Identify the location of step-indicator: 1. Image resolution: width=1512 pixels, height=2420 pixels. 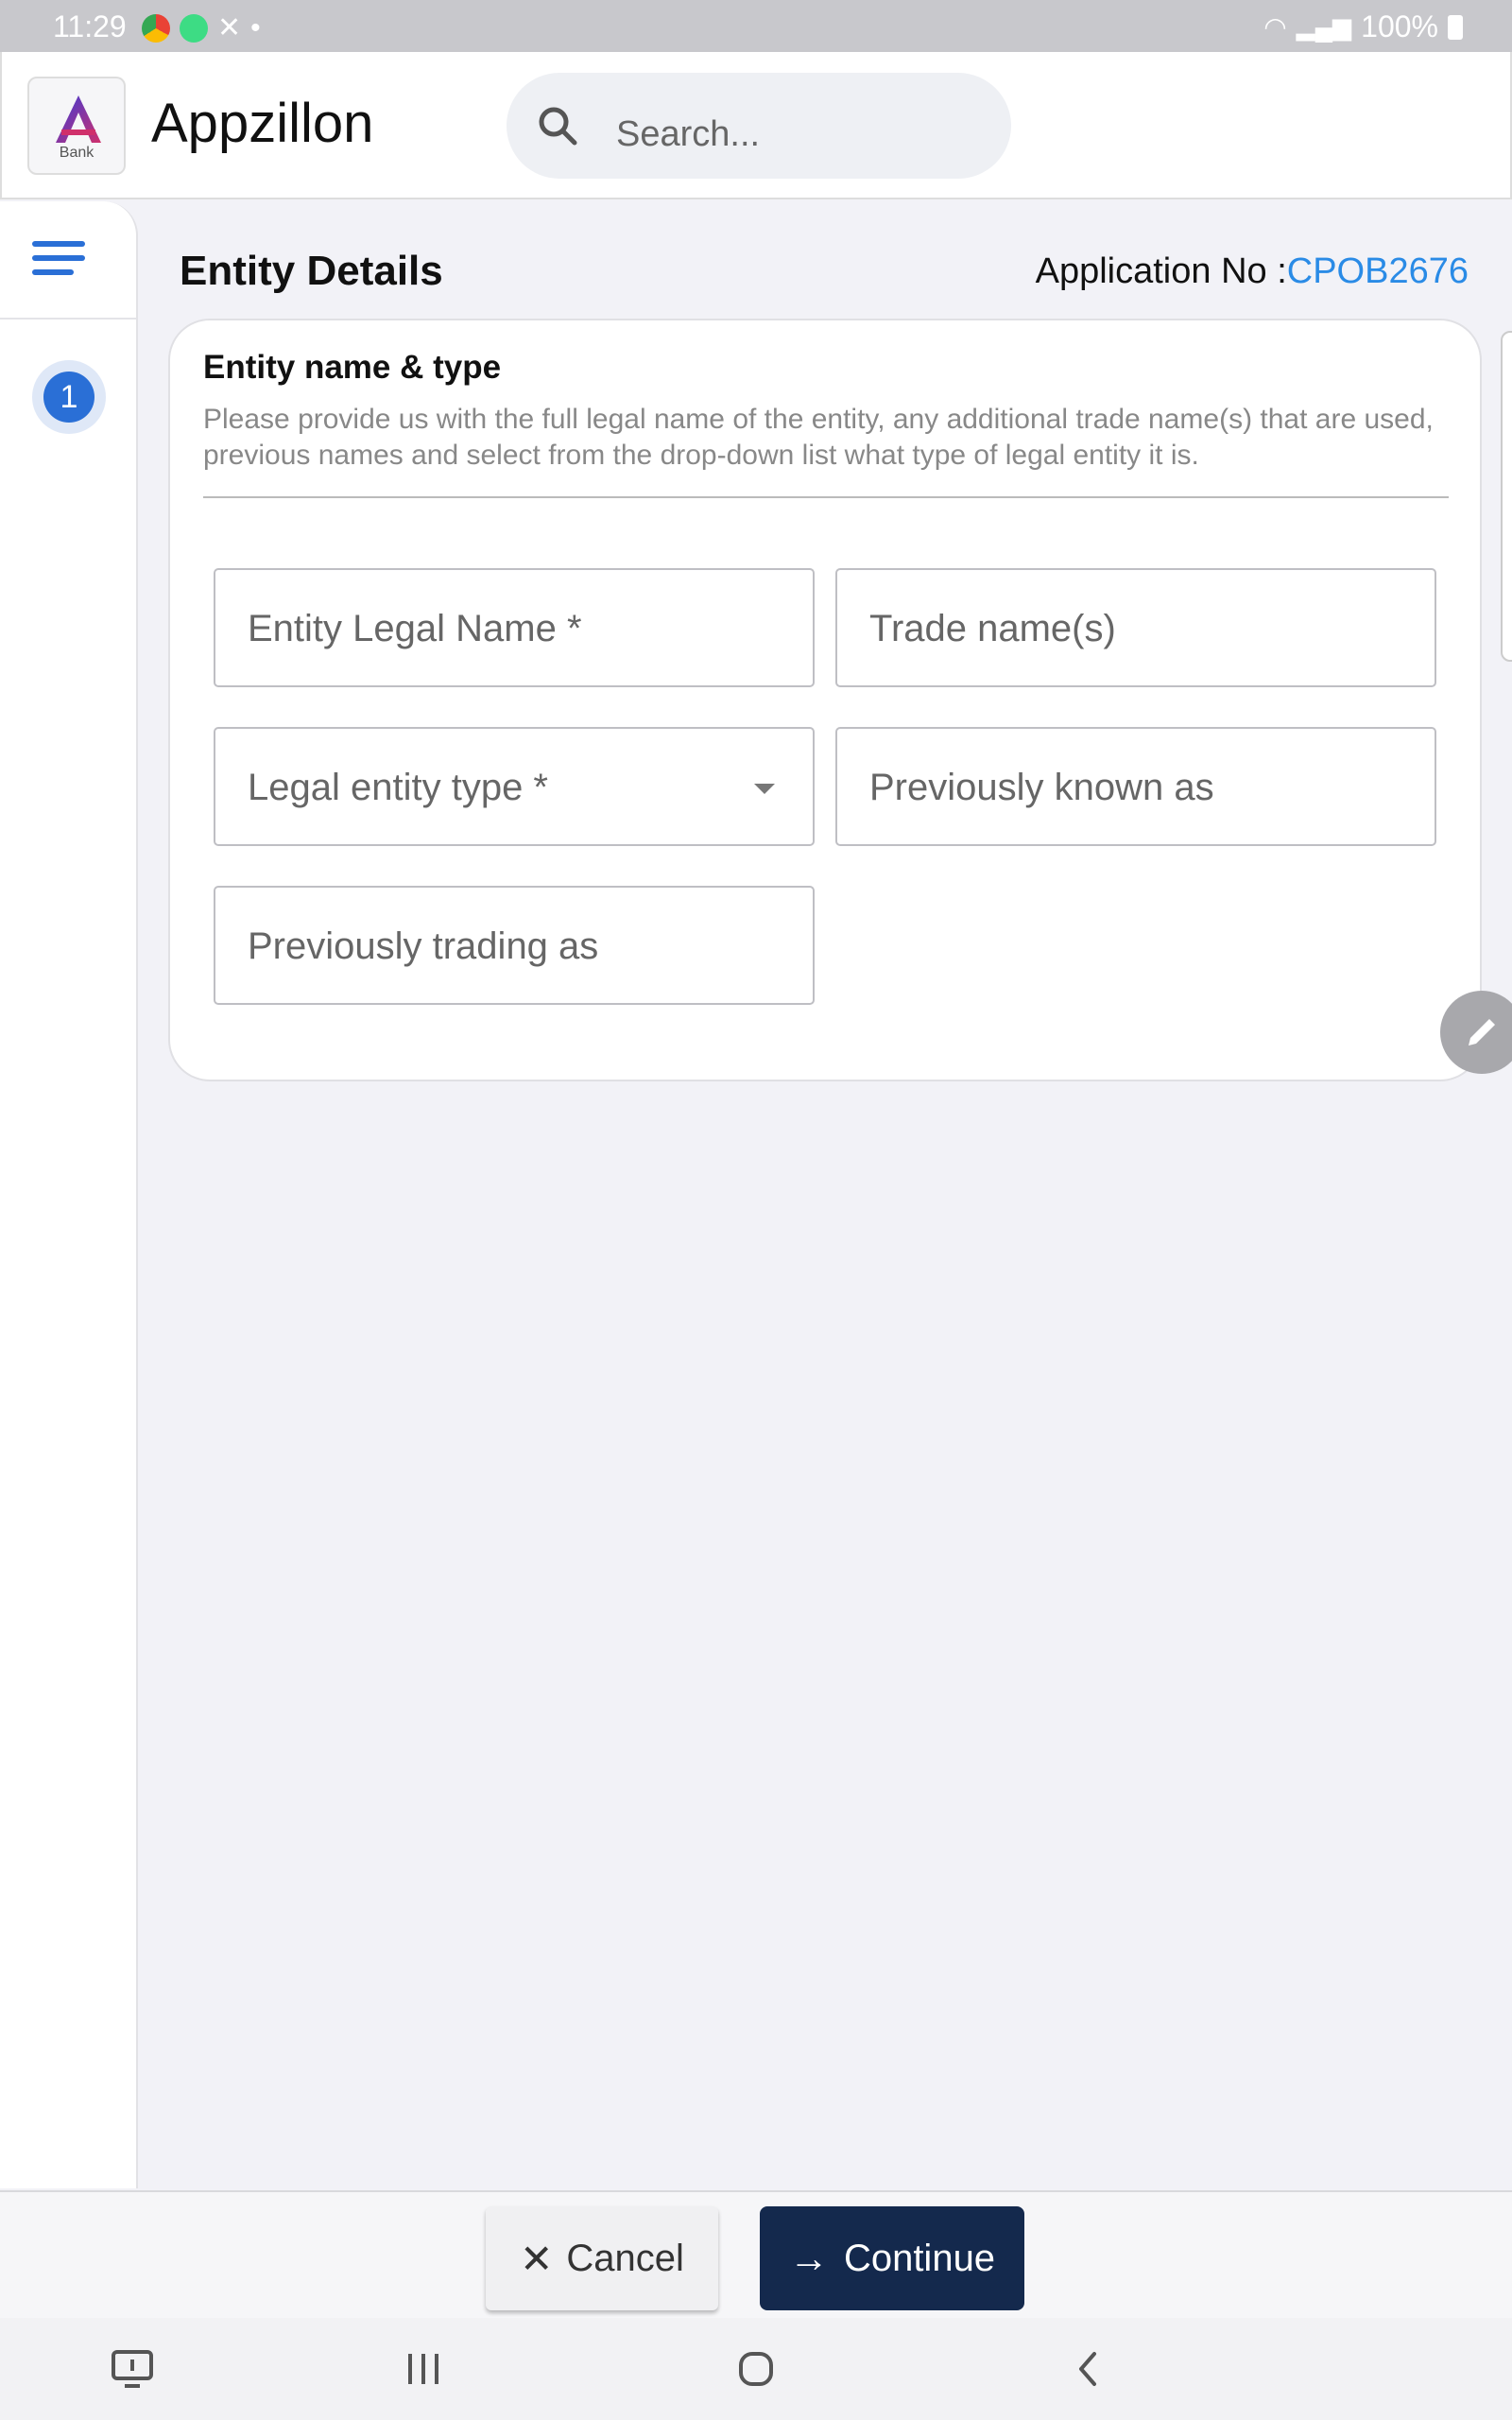
(69, 397).